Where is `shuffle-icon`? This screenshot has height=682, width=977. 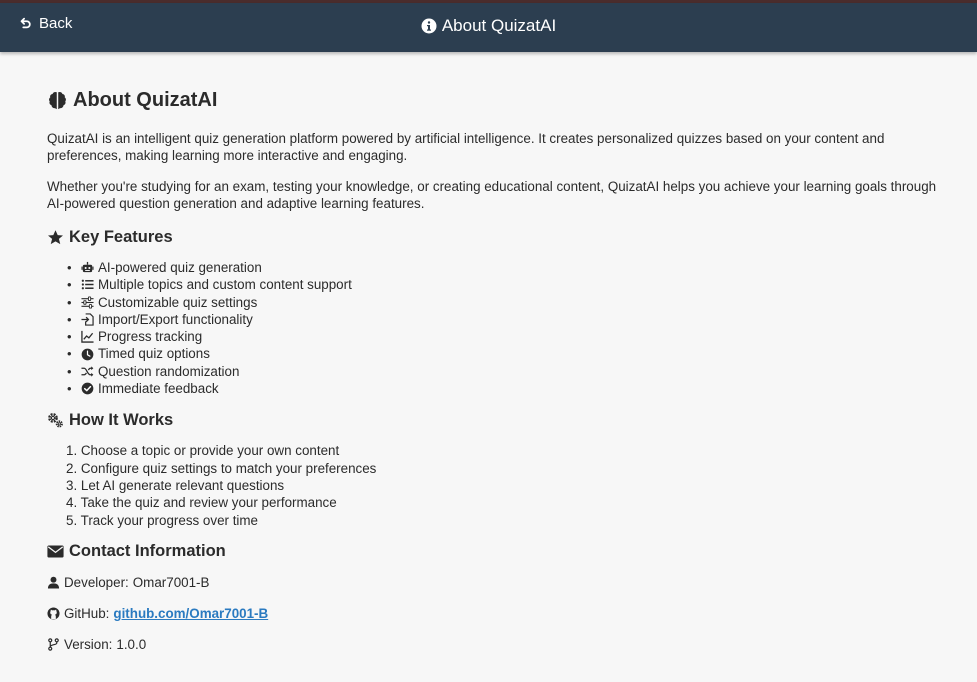 shuffle-icon is located at coordinates (87, 371).